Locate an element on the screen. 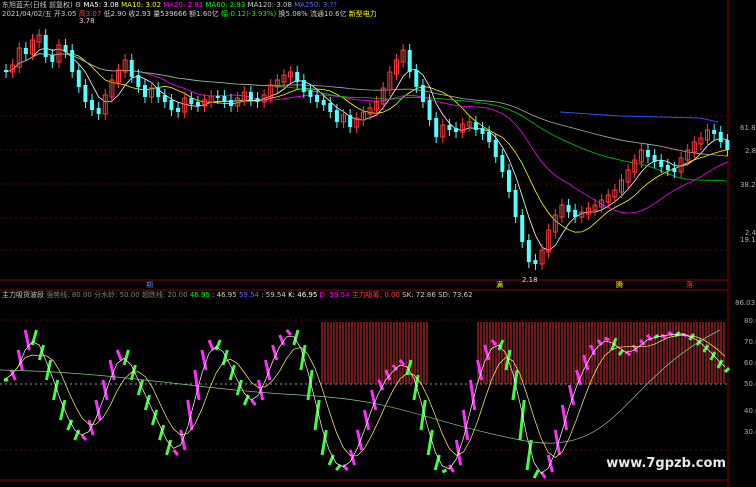 This screenshot has width=756, height=487. watermark: www.7gpzb.com is located at coordinates (666, 463).